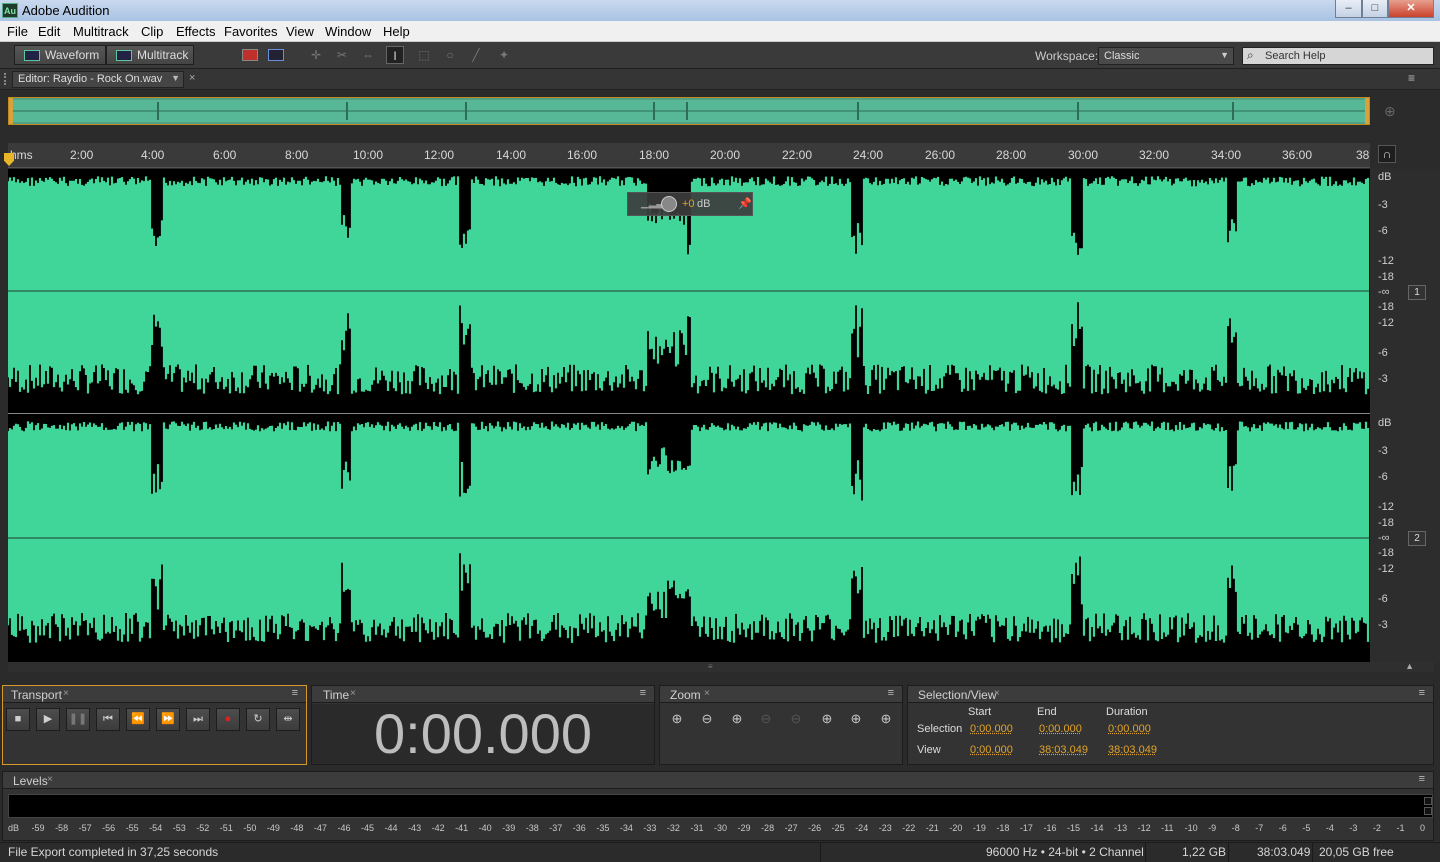 This screenshot has height=862, width=1440. I want to click on level-scale-label: -18, so click(1002, 828).